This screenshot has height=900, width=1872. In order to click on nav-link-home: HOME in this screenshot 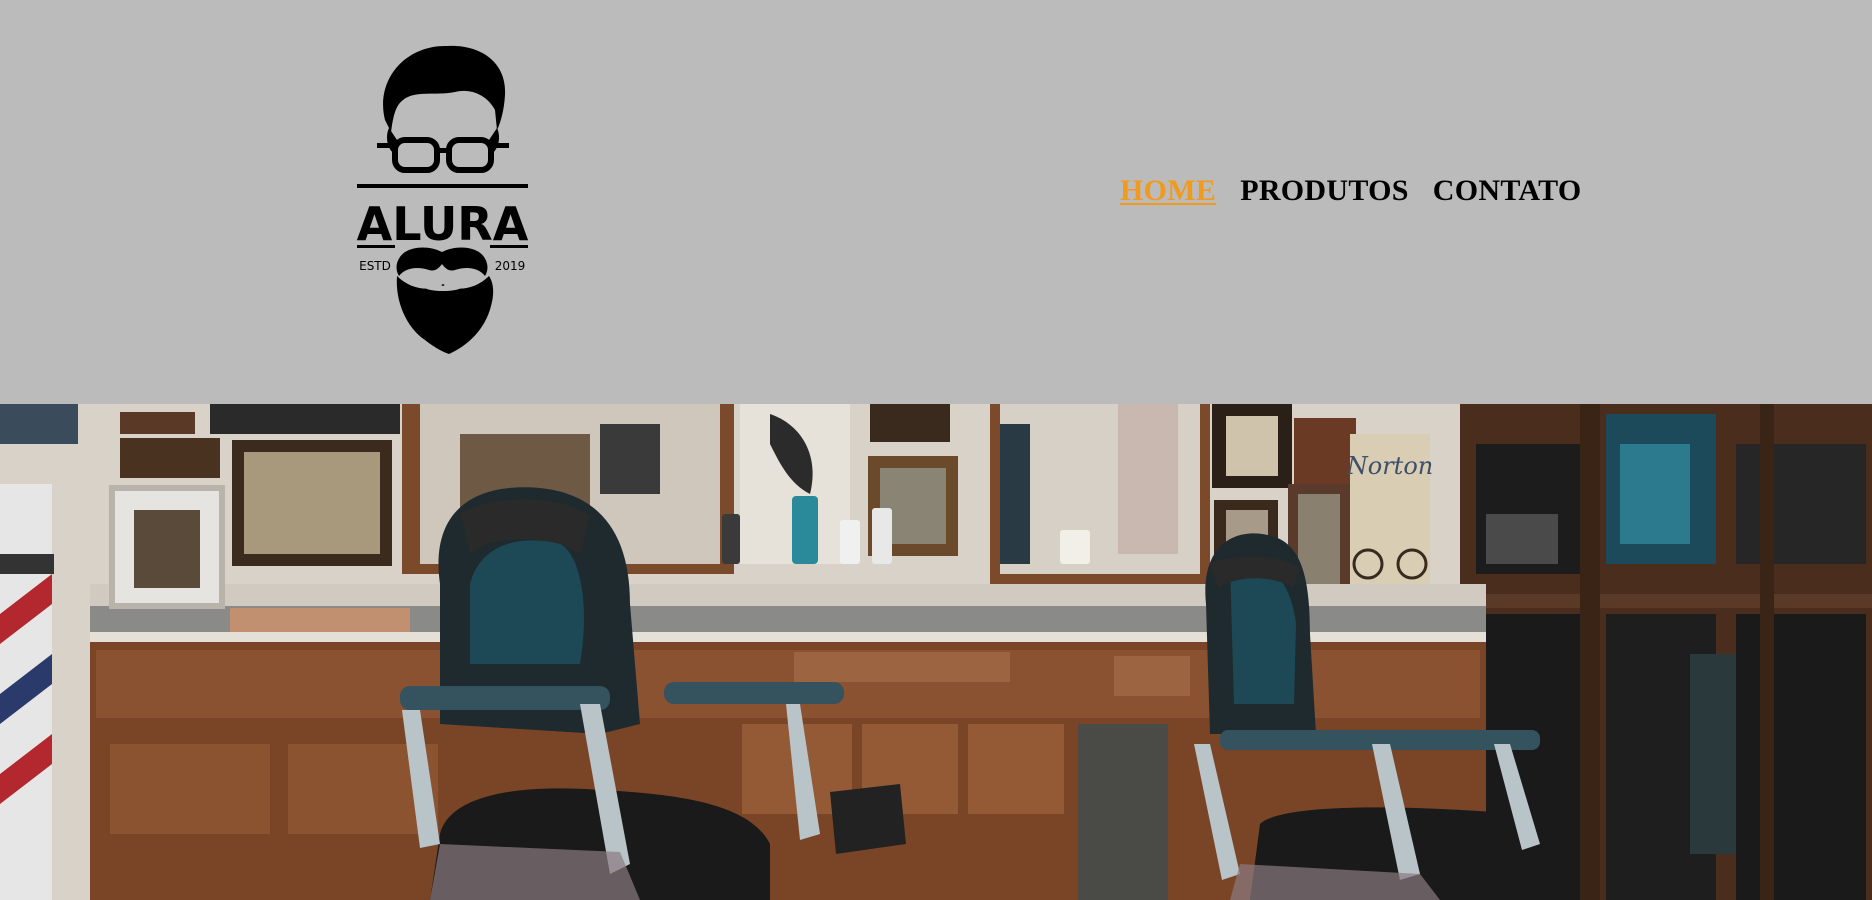, I will do `click(1168, 191)`.